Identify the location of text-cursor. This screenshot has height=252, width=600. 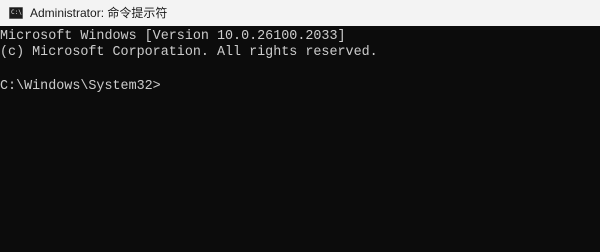
(165, 84).